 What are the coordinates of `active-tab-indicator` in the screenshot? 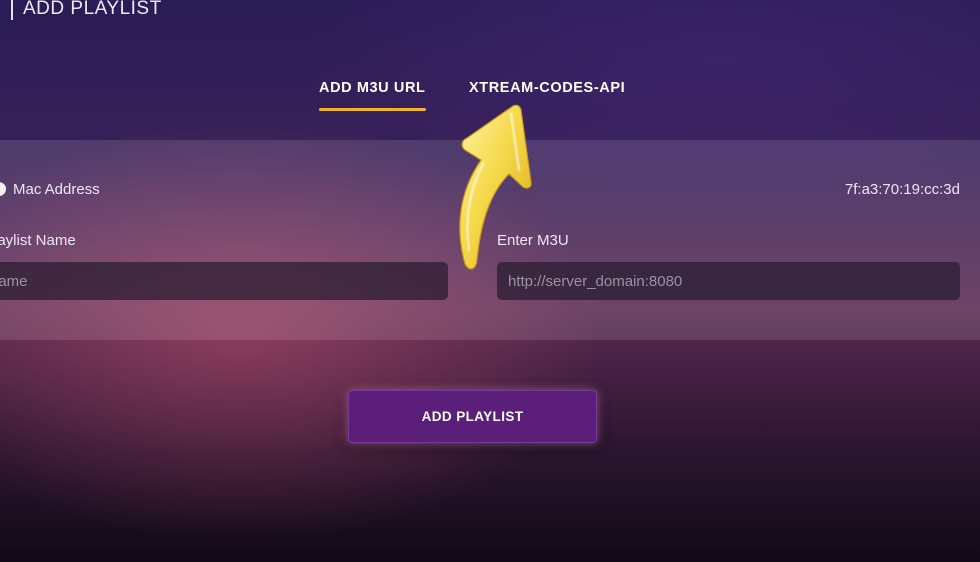 It's located at (372, 109).